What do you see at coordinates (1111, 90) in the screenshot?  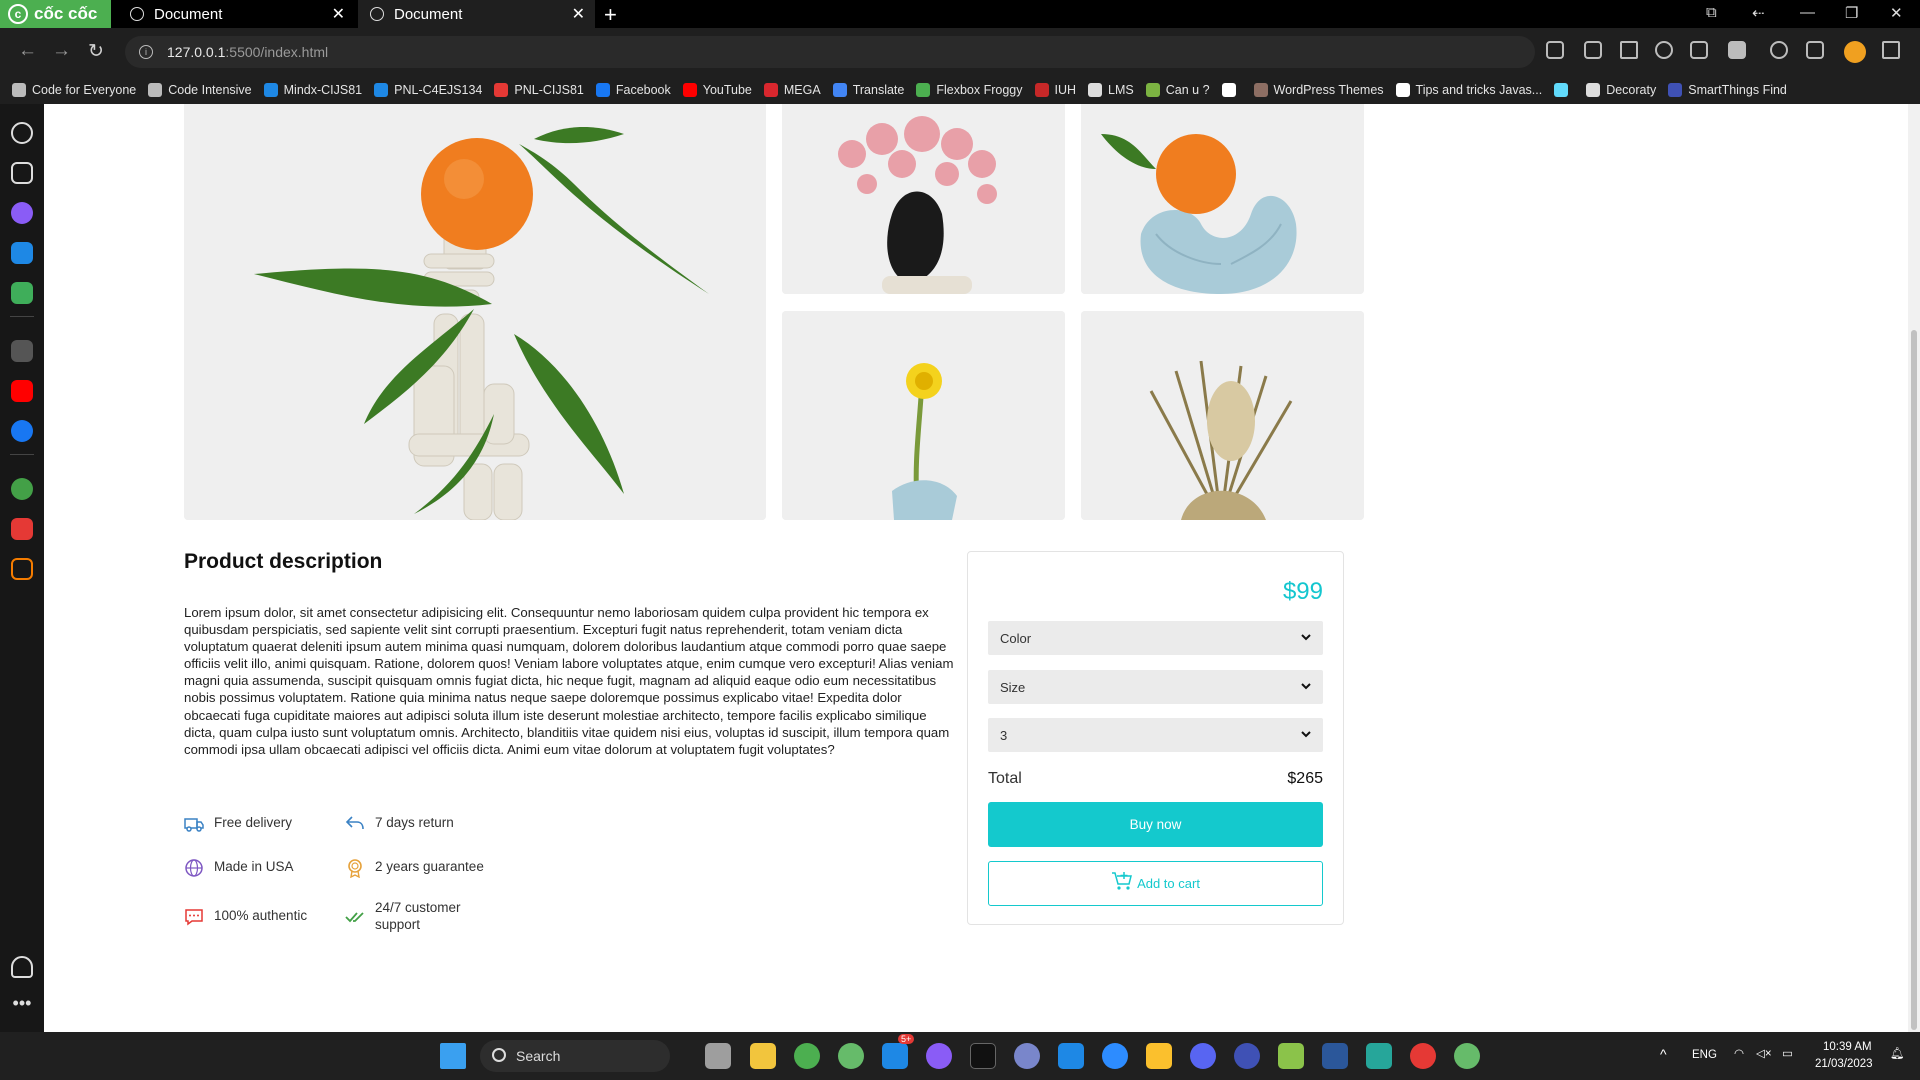 I see `bookmark-item: LMS` at bounding box center [1111, 90].